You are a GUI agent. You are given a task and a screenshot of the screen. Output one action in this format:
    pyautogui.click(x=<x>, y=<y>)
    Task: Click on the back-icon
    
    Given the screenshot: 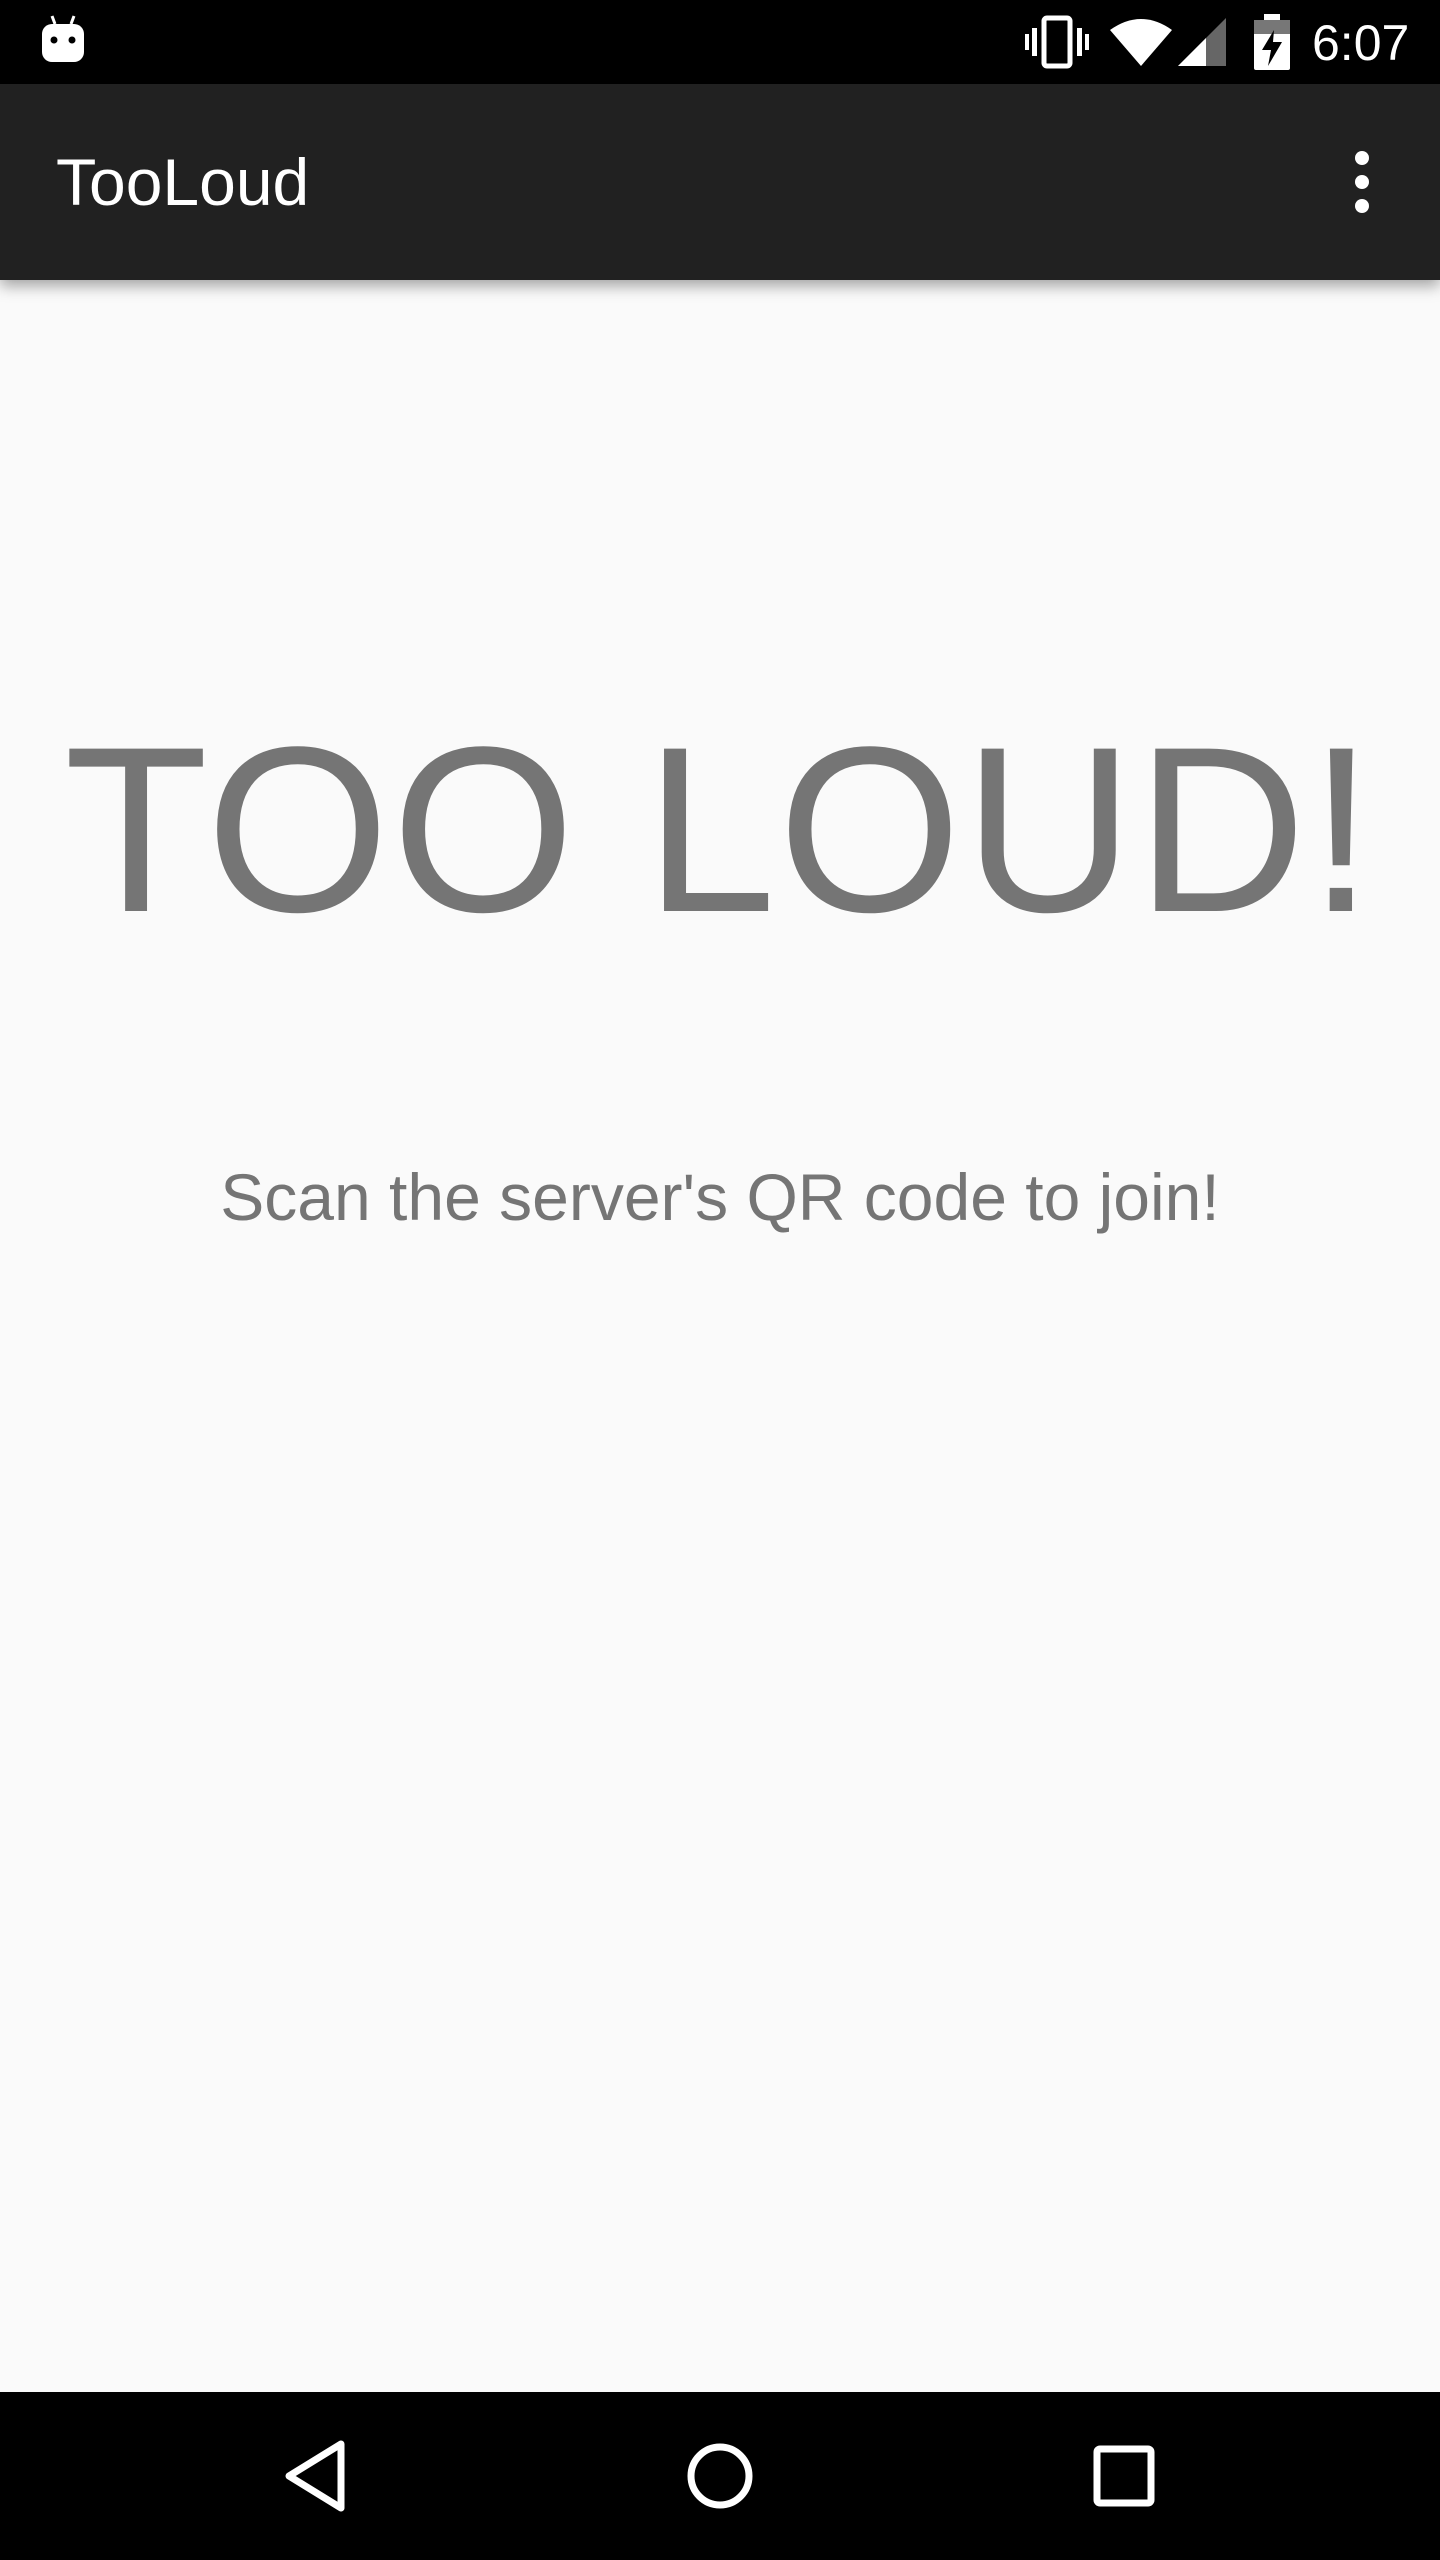 What is the action you would take?
    pyautogui.click(x=315, y=2476)
    